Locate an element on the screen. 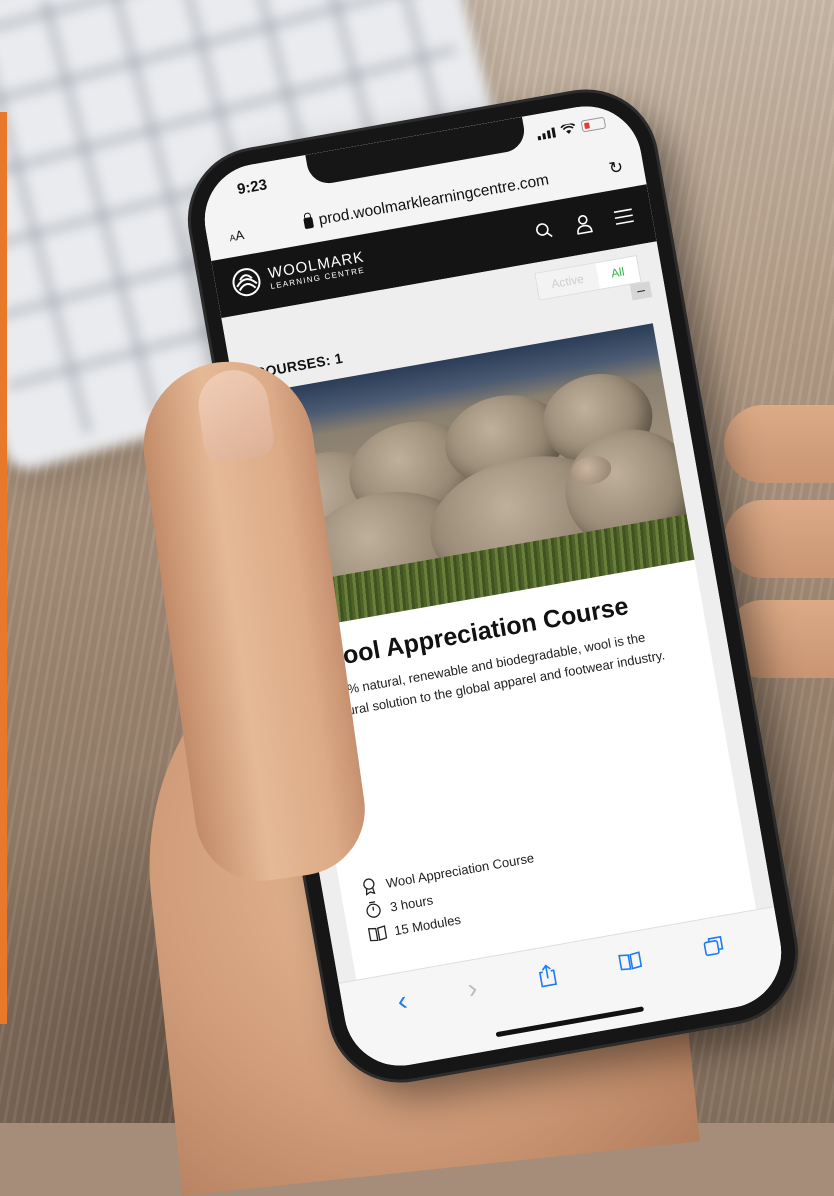 The height and width of the screenshot is (1196, 834). meta-duration-label: 3 hours is located at coordinates (411, 903).